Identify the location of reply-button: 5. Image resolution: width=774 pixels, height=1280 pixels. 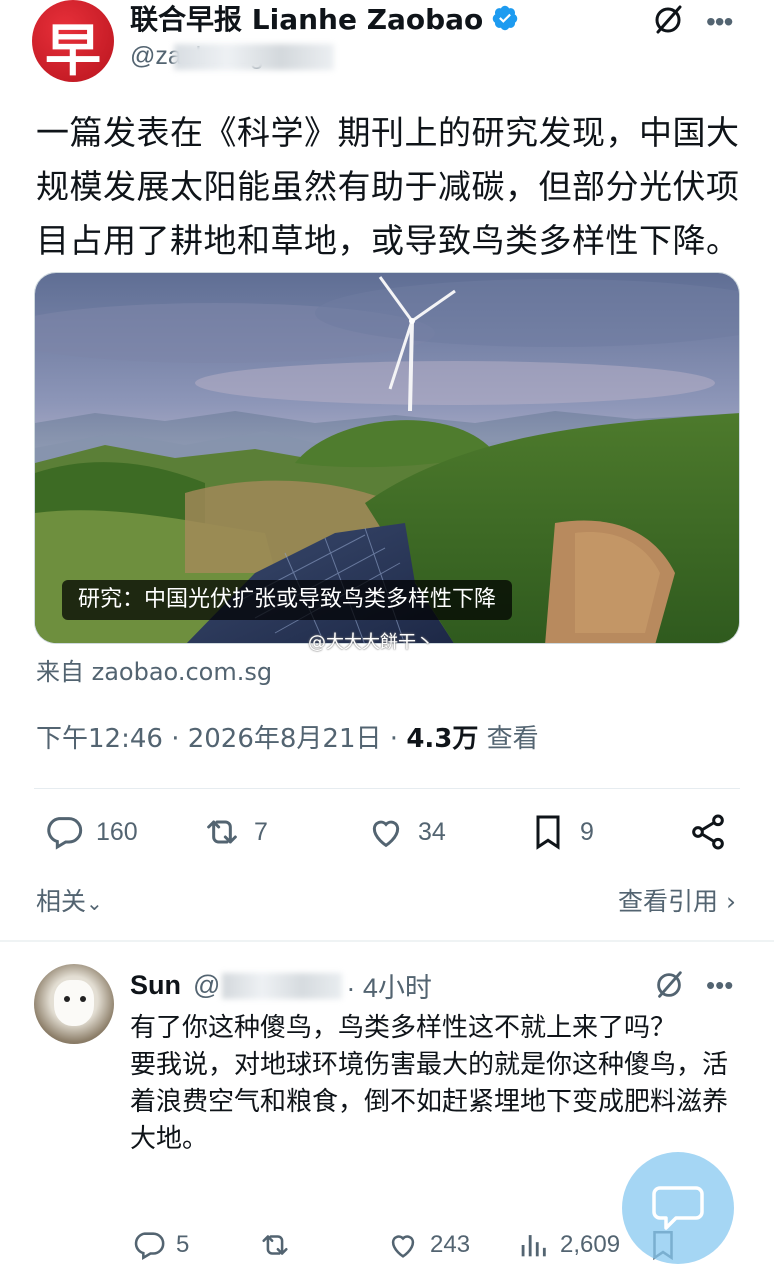
(160, 1245).